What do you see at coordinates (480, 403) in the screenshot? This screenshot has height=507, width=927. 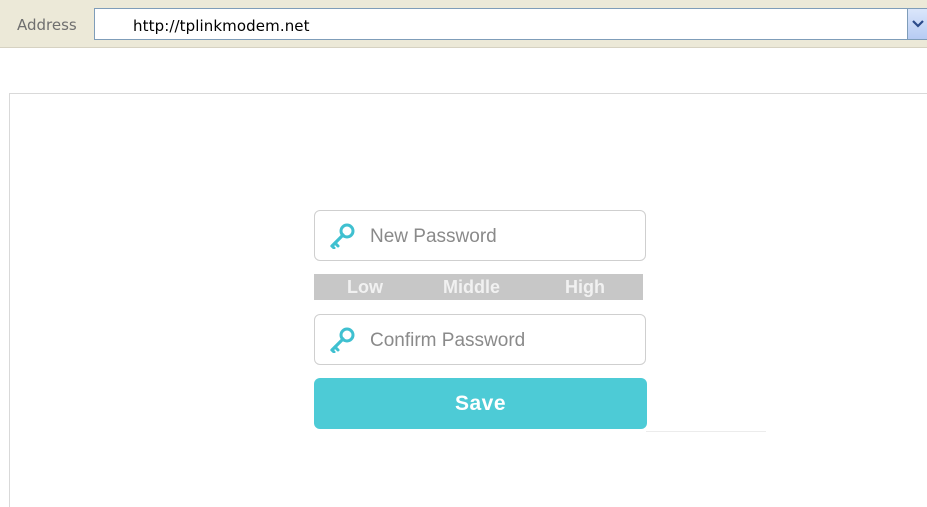 I see `save-button: Save` at bounding box center [480, 403].